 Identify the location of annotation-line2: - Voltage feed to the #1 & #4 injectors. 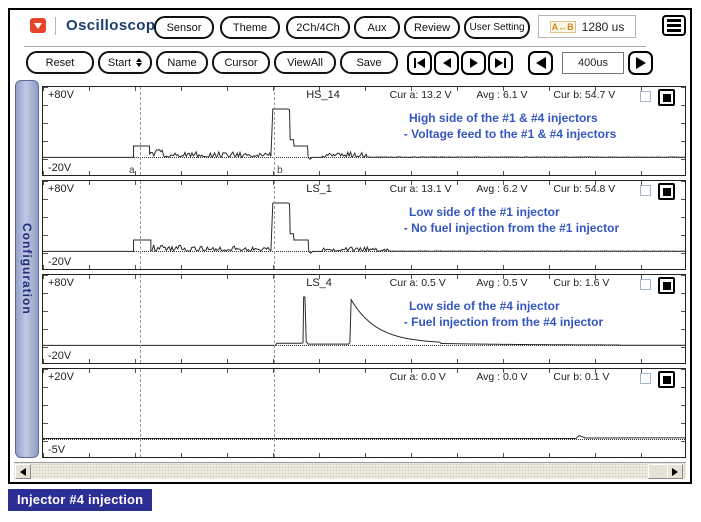
(510, 134).